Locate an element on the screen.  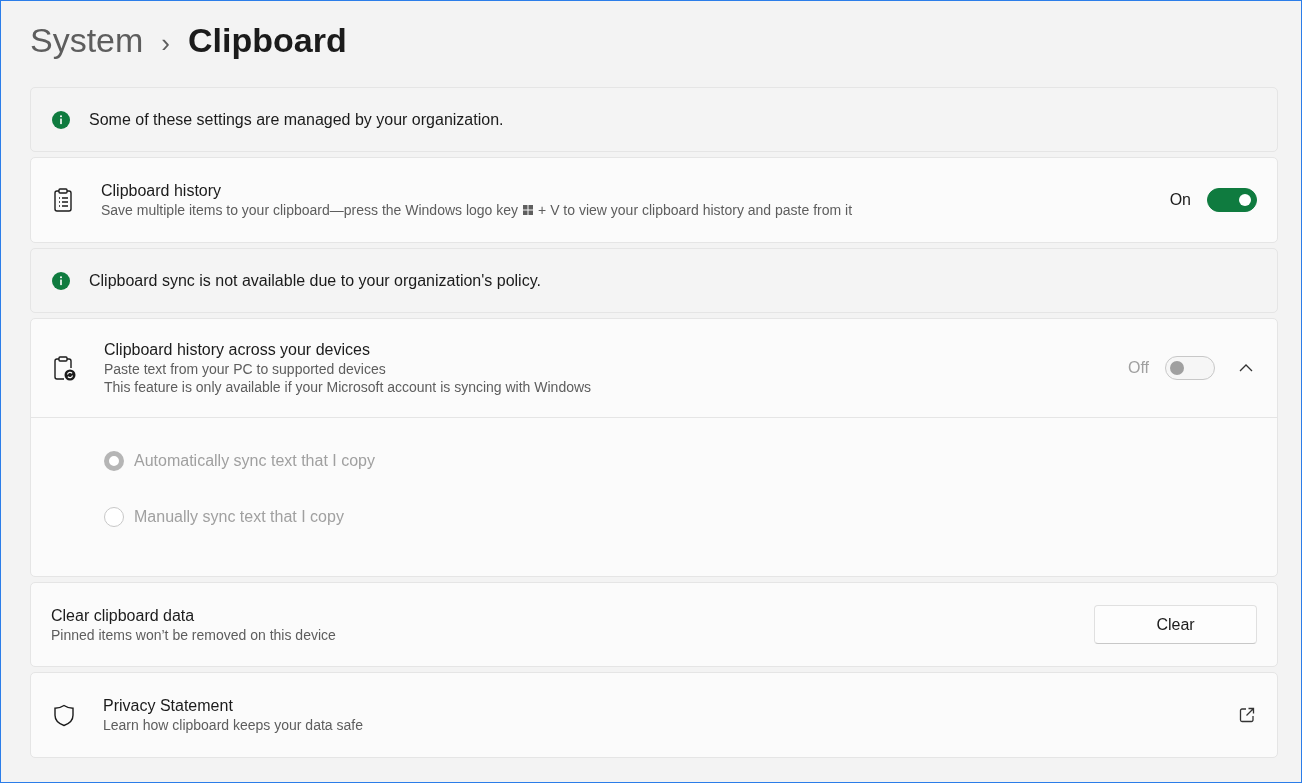
radio-label: Automatically sync text that I copy is located at coordinates (254, 461).